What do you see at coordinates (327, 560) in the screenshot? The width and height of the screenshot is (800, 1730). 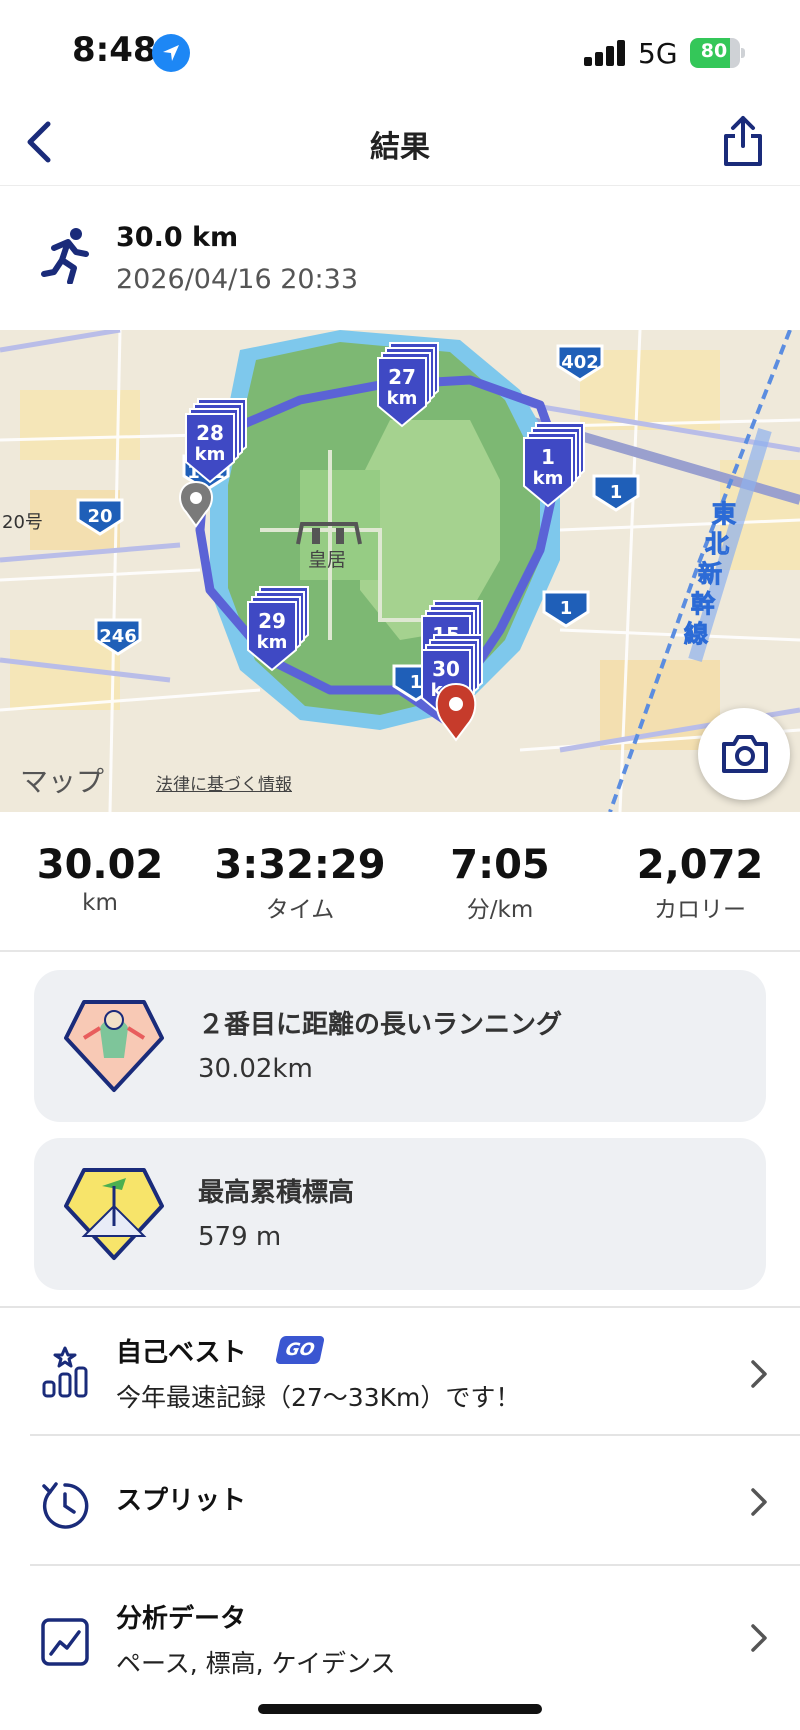 I see `map-place-label: 皇居` at bounding box center [327, 560].